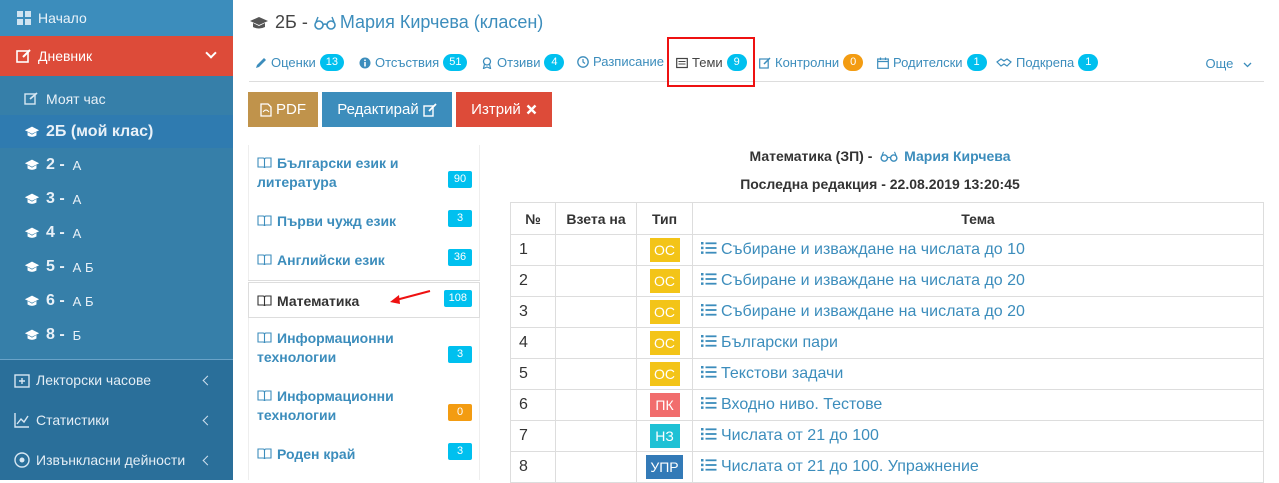 The height and width of the screenshot is (483, 1279). I want to click on tab-schedule: Разписание, so click(620, 61).